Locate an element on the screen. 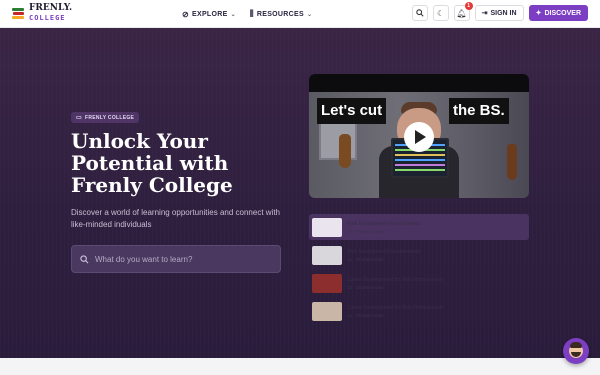  moon-icon: ☾ is located at coordinates (441, 13).